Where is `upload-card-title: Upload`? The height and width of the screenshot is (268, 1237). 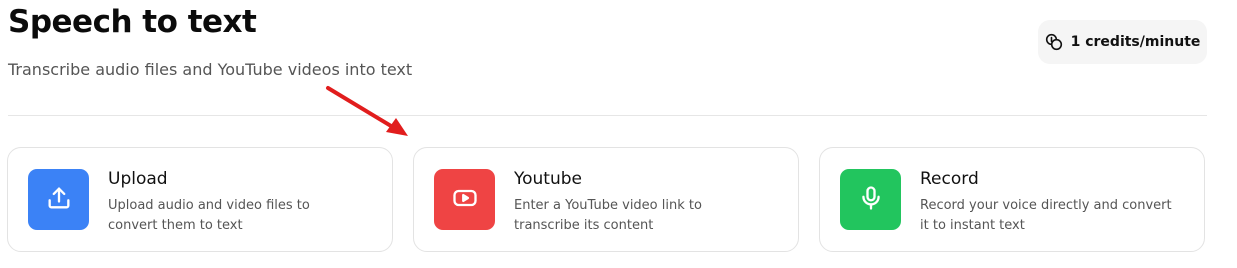
upload-card-title: Upload is located at coordinates (138, 179).